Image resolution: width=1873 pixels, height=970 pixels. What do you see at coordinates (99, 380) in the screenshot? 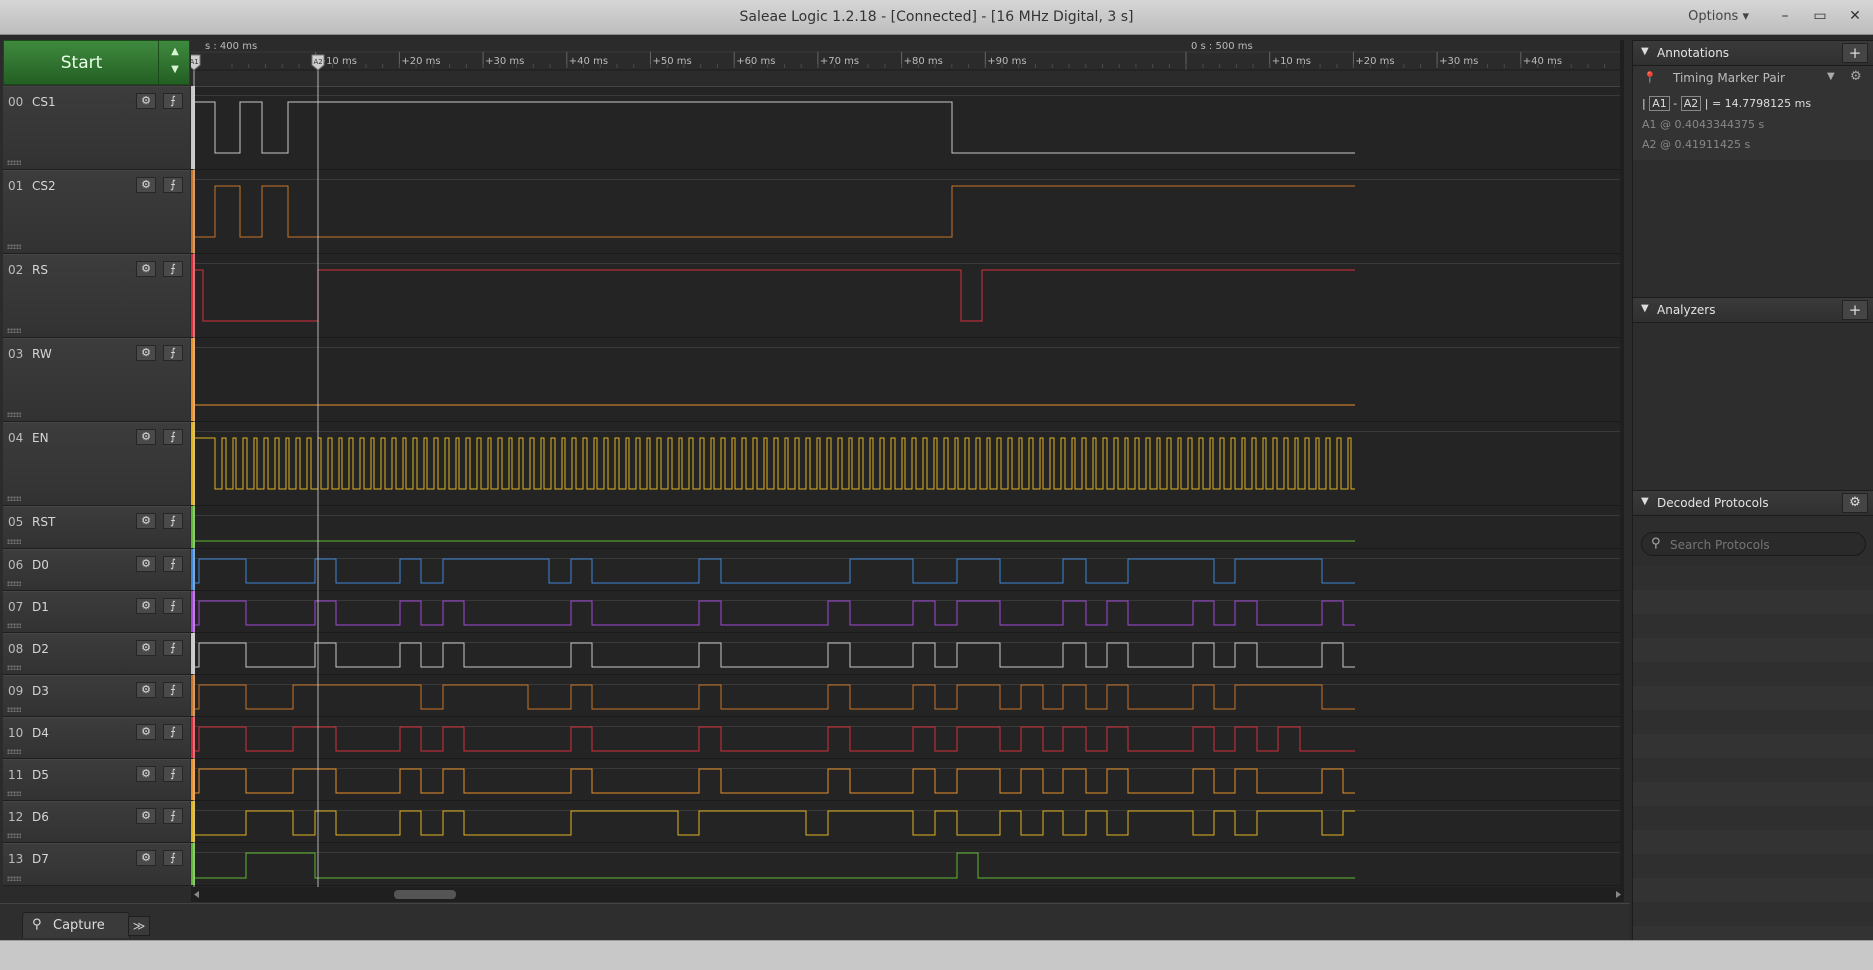
I see `channel-row: 03 RW ⚙ ⨍` at bounding box center [99, 380].